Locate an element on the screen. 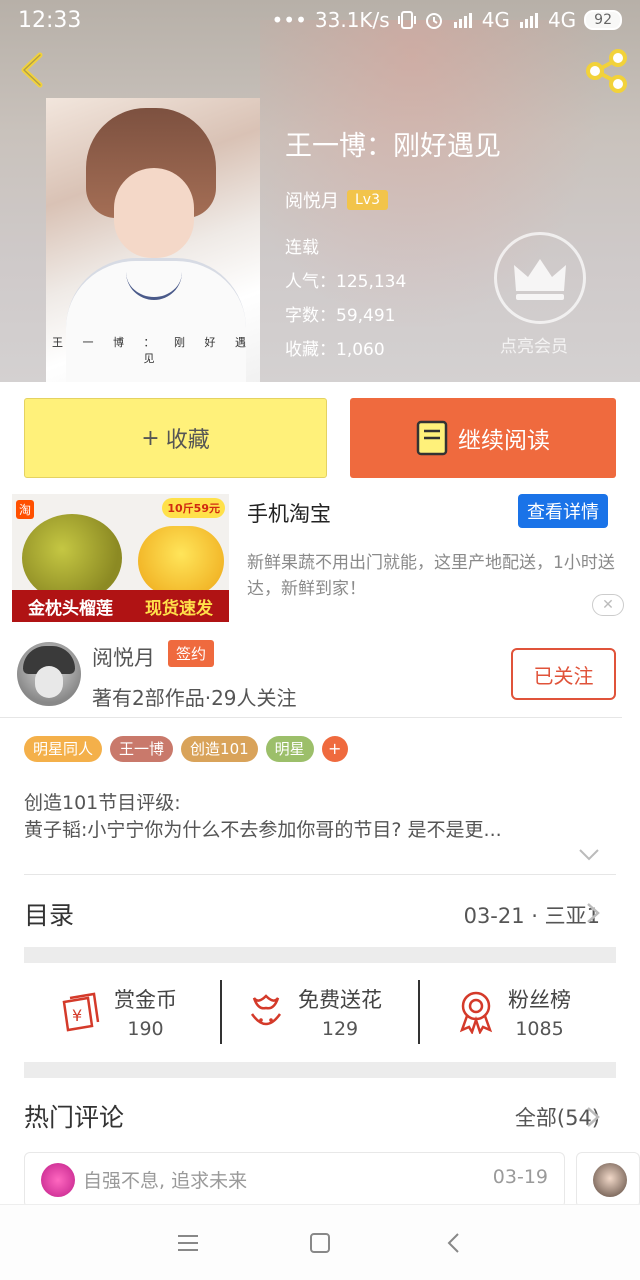 Image resolution: width=640 pixels, height=1280 pixels. writer-stats: 著有2部作品·29人关注 is located at coordinates (194, 698).